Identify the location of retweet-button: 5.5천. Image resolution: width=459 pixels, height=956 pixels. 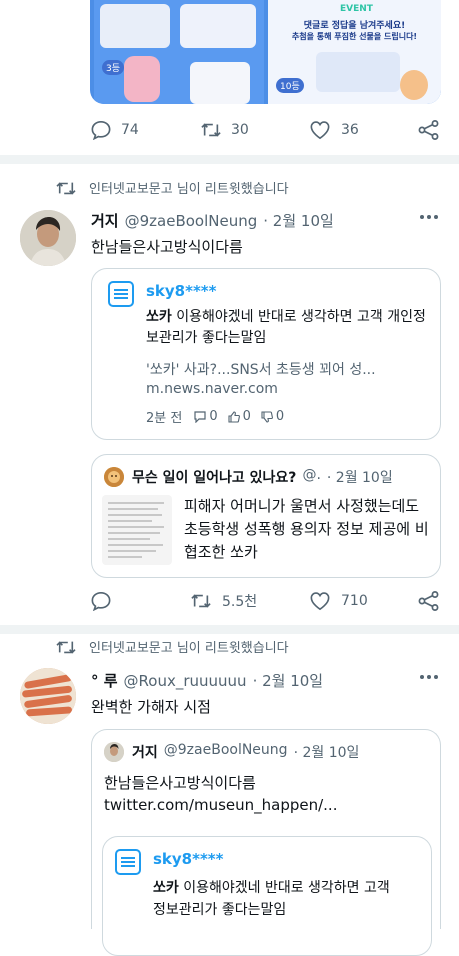
(223, 601).